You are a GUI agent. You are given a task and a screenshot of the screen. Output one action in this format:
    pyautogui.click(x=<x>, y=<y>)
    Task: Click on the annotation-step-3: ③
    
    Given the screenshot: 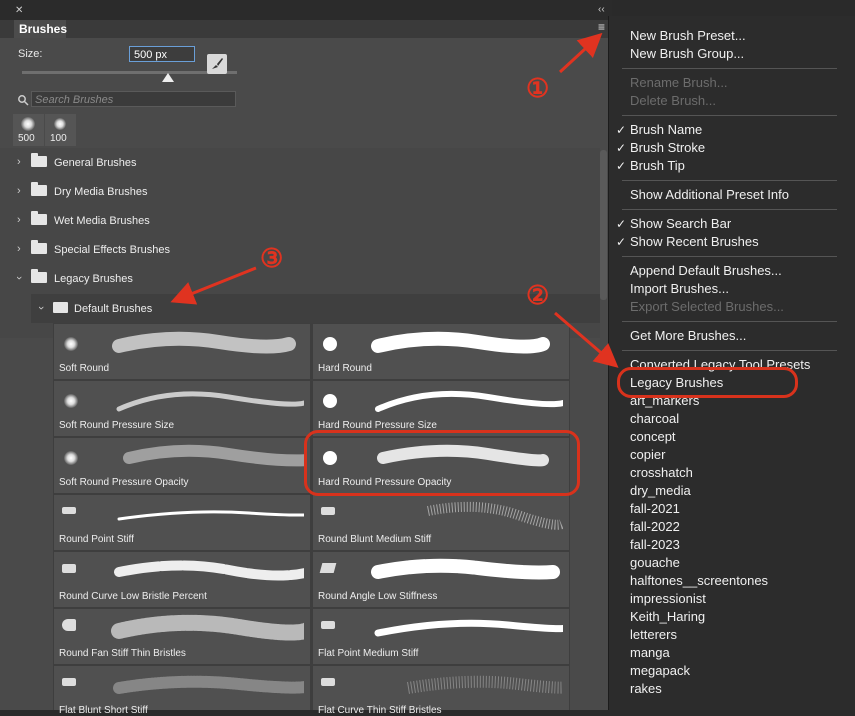 What is the action you would take?
    pyautogui.click(x=272, y=258)
    